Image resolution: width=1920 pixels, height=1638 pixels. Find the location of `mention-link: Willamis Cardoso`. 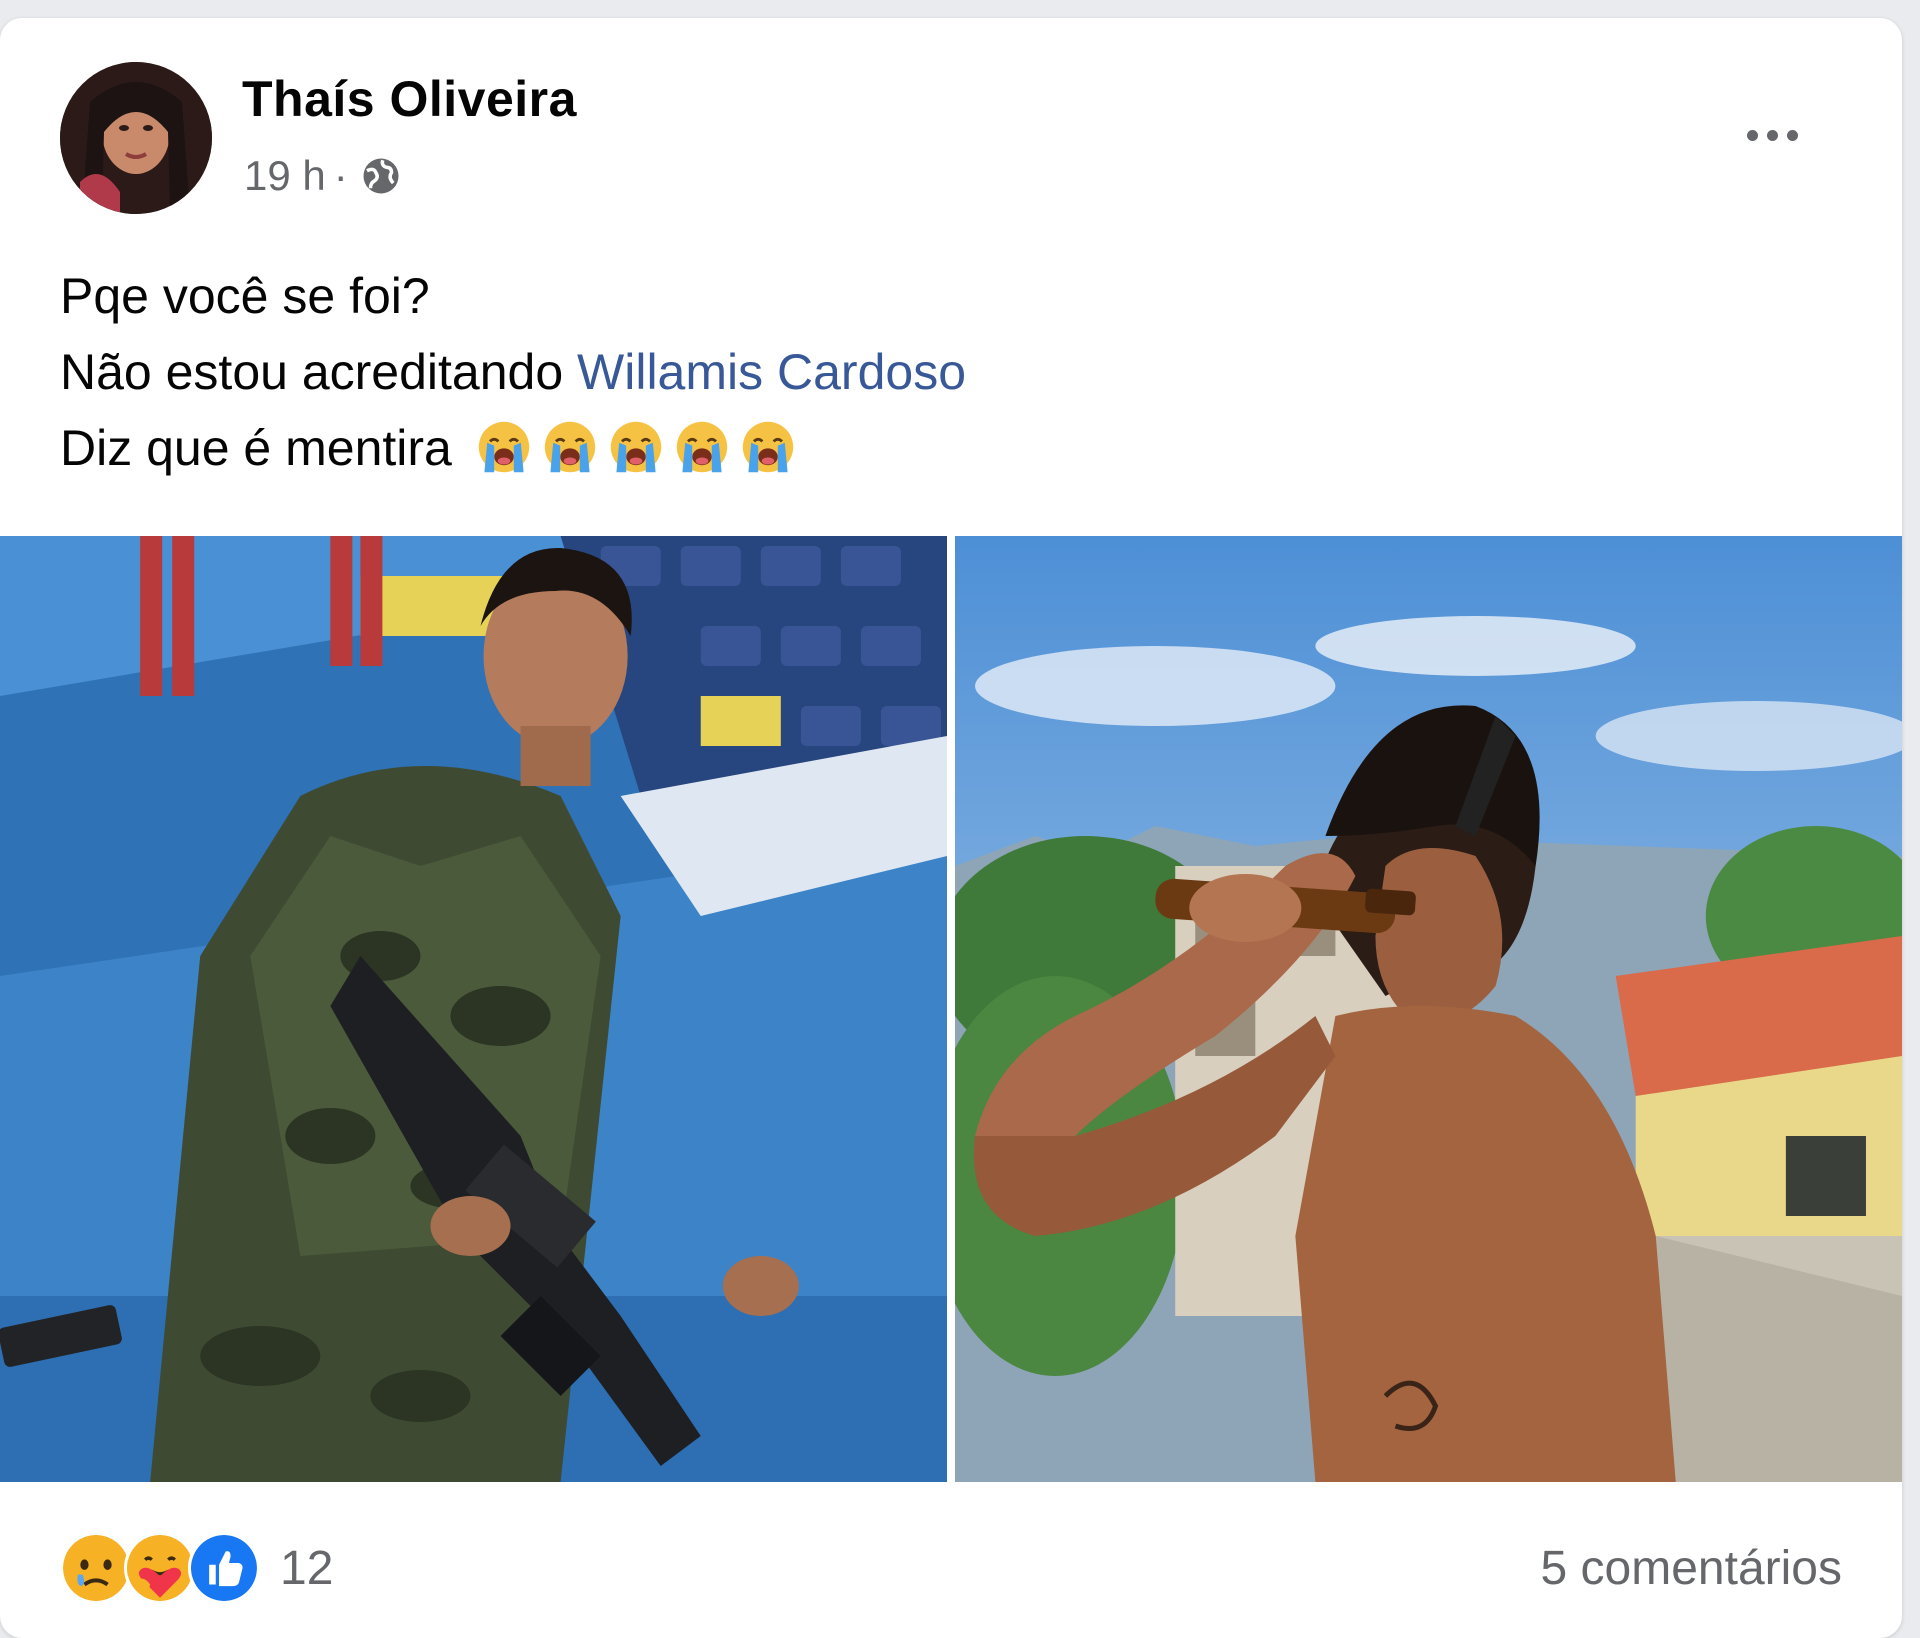

mention-link: Willamis Cardoso is located at coordinates (771, 372).